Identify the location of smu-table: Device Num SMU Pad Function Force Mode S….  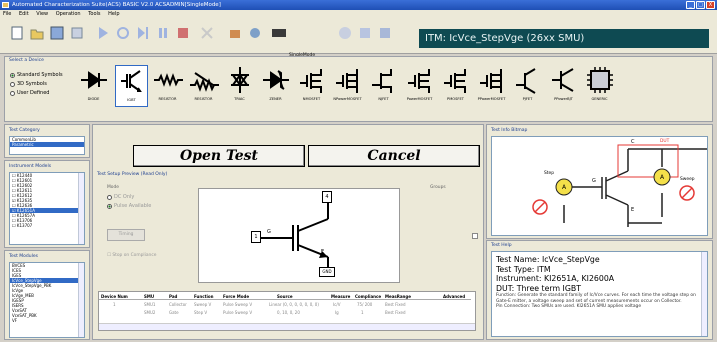
(287, 311).